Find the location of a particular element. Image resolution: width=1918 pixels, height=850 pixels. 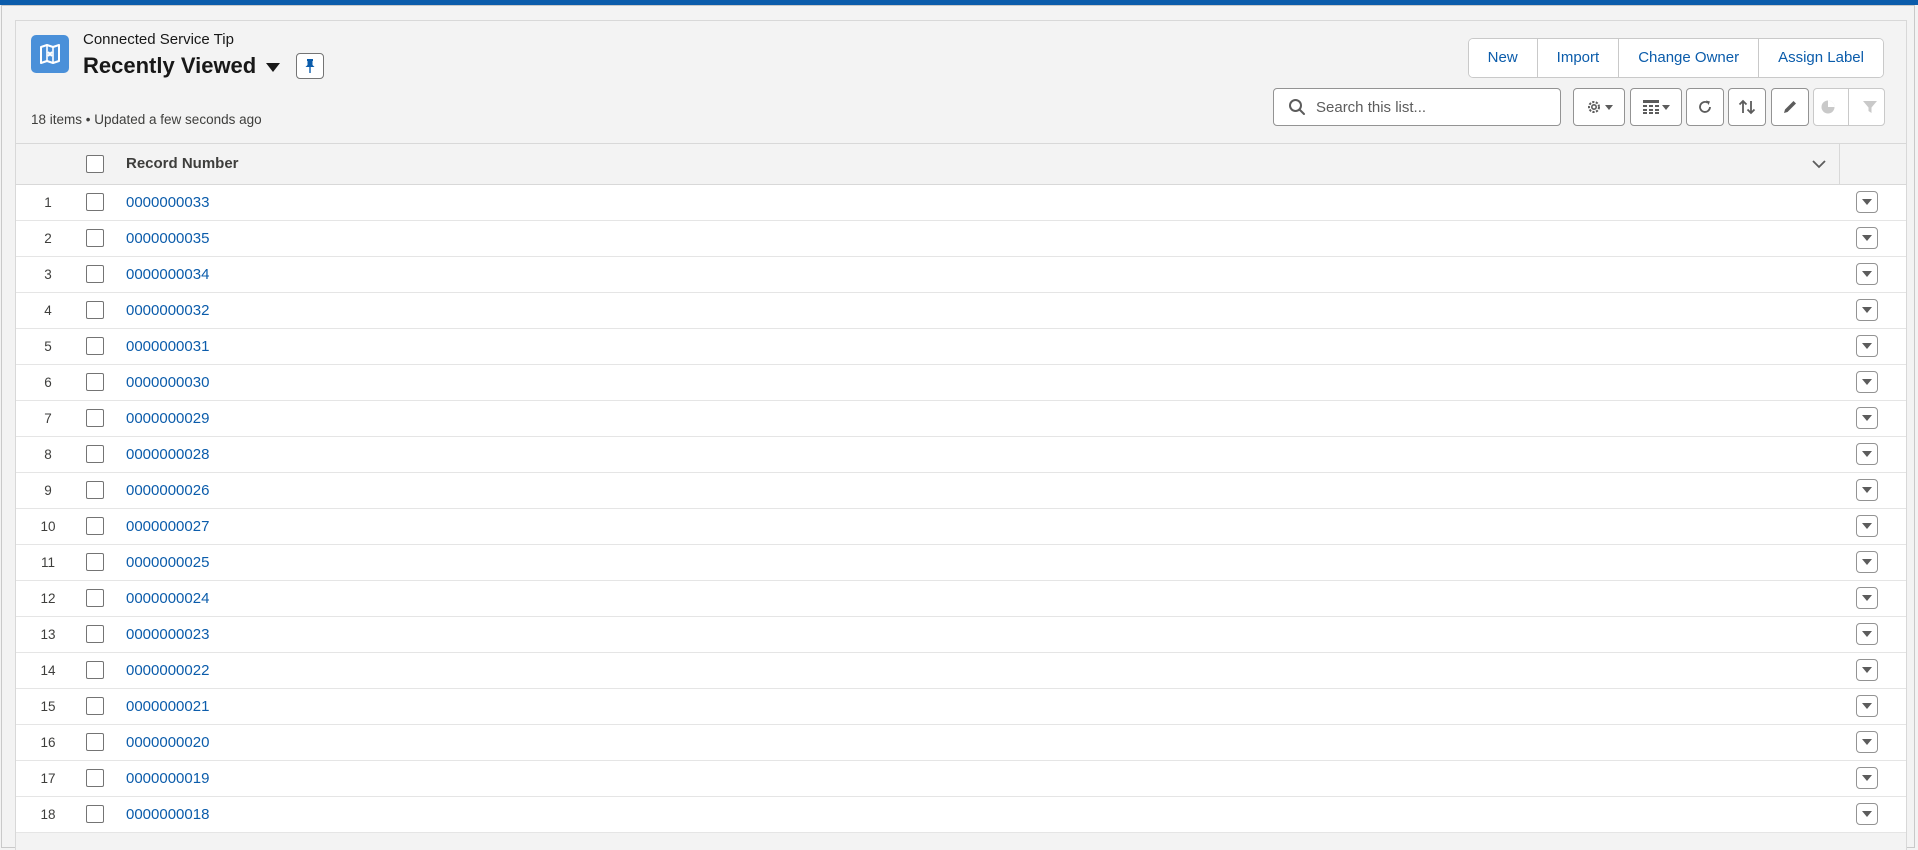

sort-button is located at coordinates (1747, 107).